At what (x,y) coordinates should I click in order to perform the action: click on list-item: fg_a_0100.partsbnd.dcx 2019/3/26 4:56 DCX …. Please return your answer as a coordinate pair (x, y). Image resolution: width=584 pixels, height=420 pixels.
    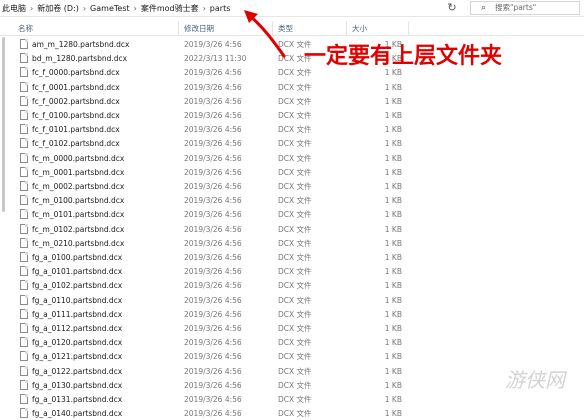
    Looking at the image, I should click on (292, 257).